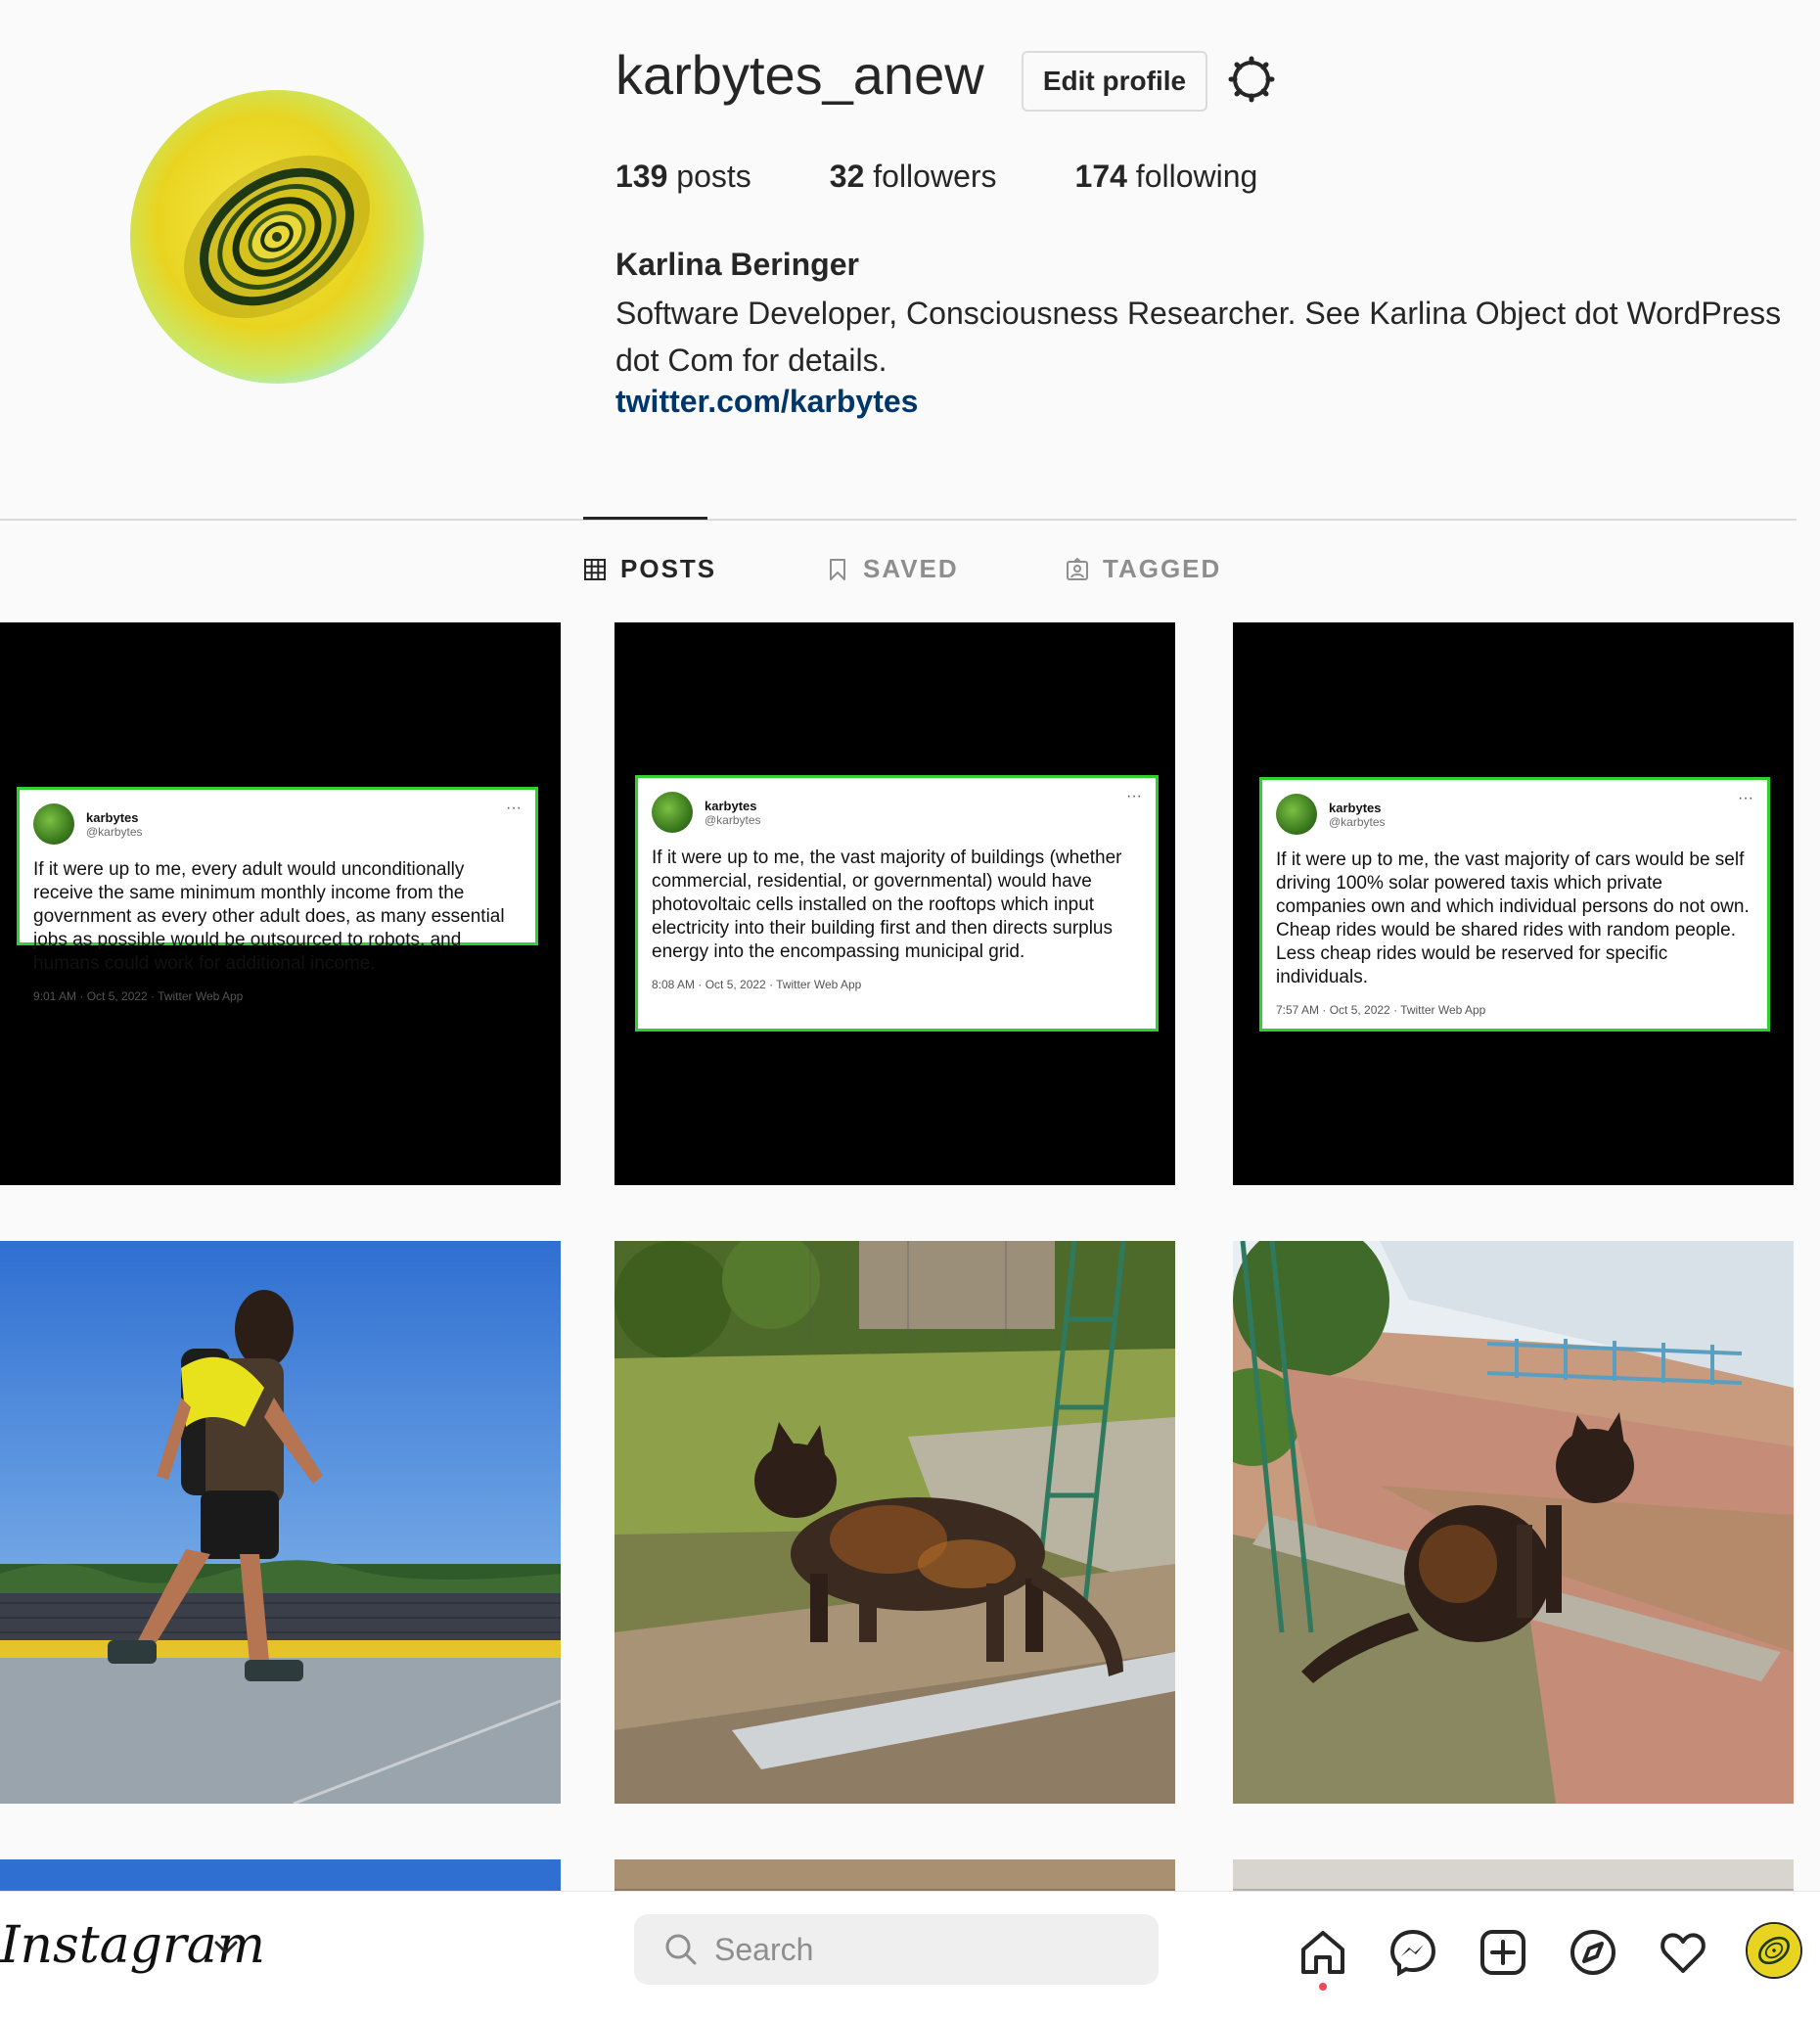  Describe the element at coordinates (1077, 568) in the screenshot. I see `tag-icon` at that location.